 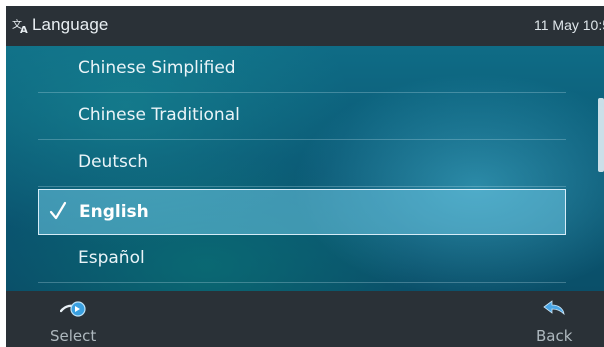 What do you see at coordinates (114, 212) in the screenshot?
I see `list-item-label: English` at bounding box center [114, 212].